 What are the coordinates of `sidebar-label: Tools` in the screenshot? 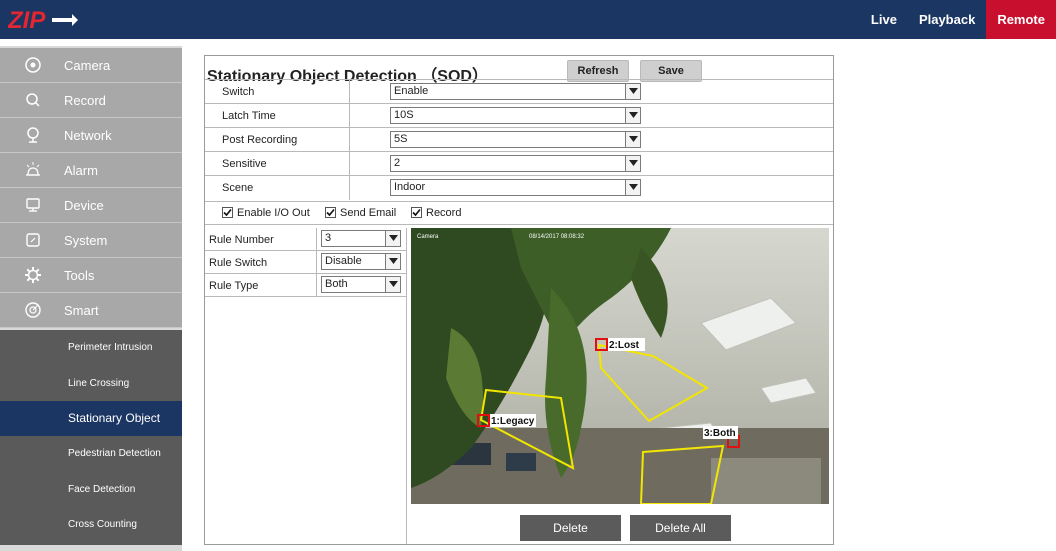 It's located at (79, 275).